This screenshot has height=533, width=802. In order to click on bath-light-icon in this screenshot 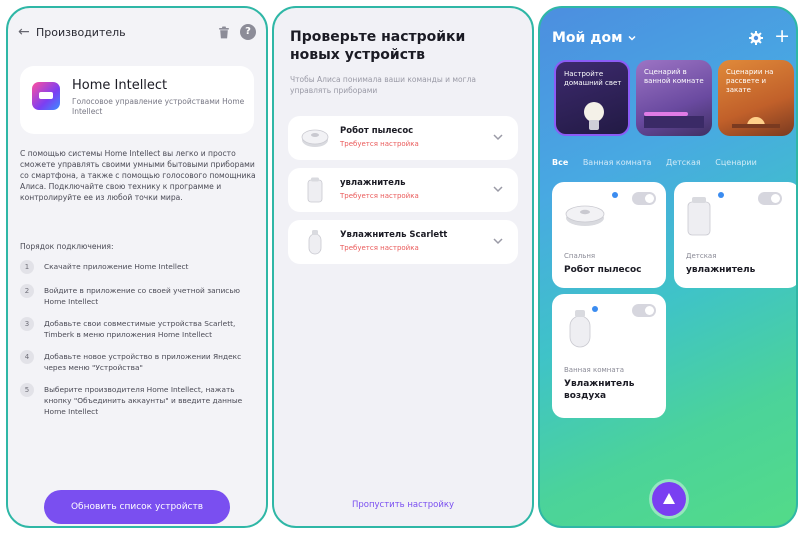, I will do `click(674, 120)`.